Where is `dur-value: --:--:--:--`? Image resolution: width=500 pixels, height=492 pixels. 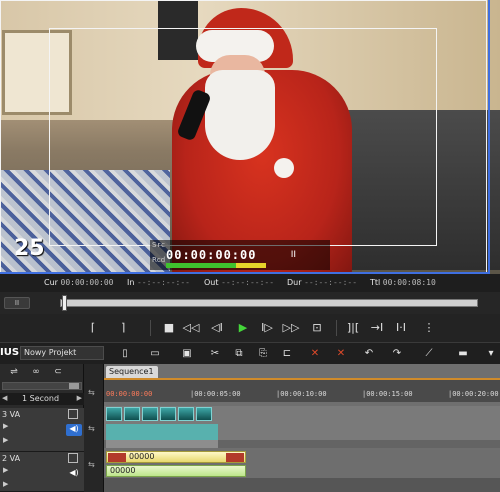
dur-value: --:--:--:-- is located at coordinates (331, 282).